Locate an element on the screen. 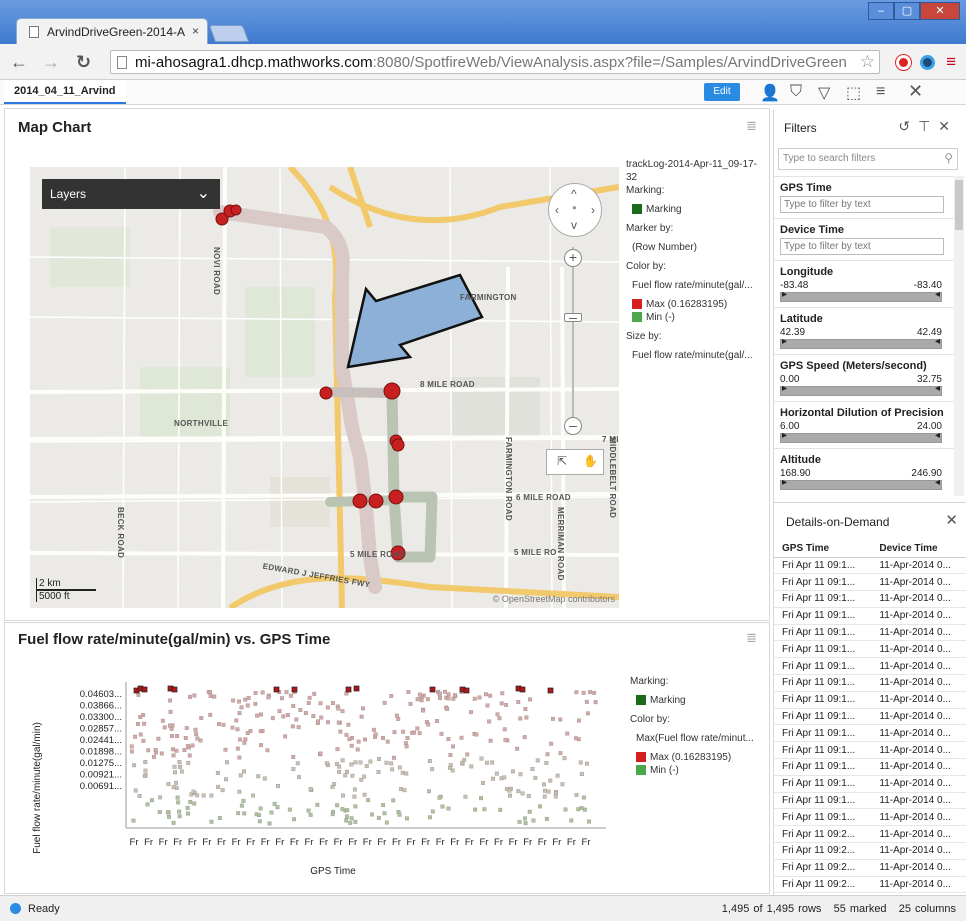  pan-control: ^ ‹ › v ● is located at coordinates (575, 210).